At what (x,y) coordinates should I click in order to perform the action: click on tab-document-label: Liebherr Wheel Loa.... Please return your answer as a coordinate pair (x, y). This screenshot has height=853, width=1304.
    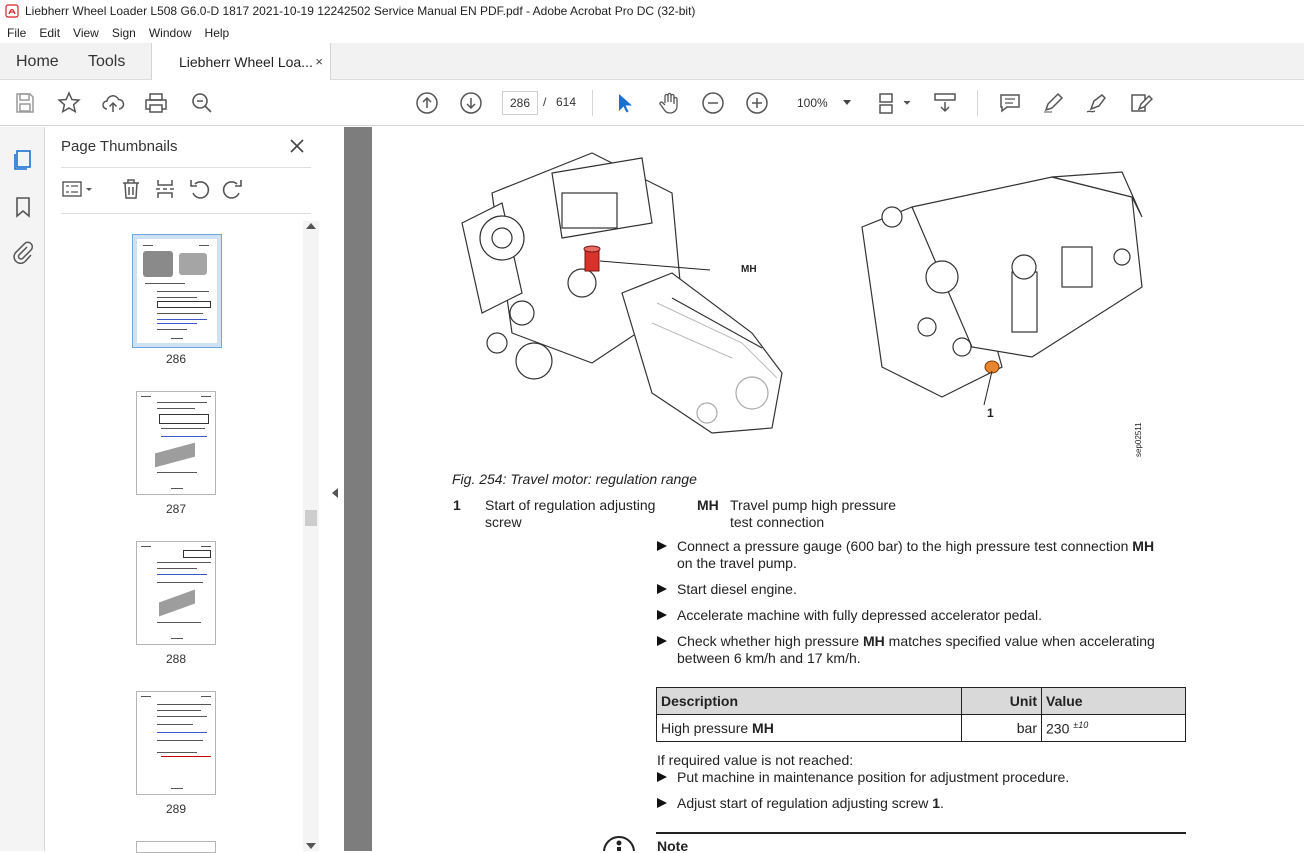
    Looking at the image, I should click on (246, 62).